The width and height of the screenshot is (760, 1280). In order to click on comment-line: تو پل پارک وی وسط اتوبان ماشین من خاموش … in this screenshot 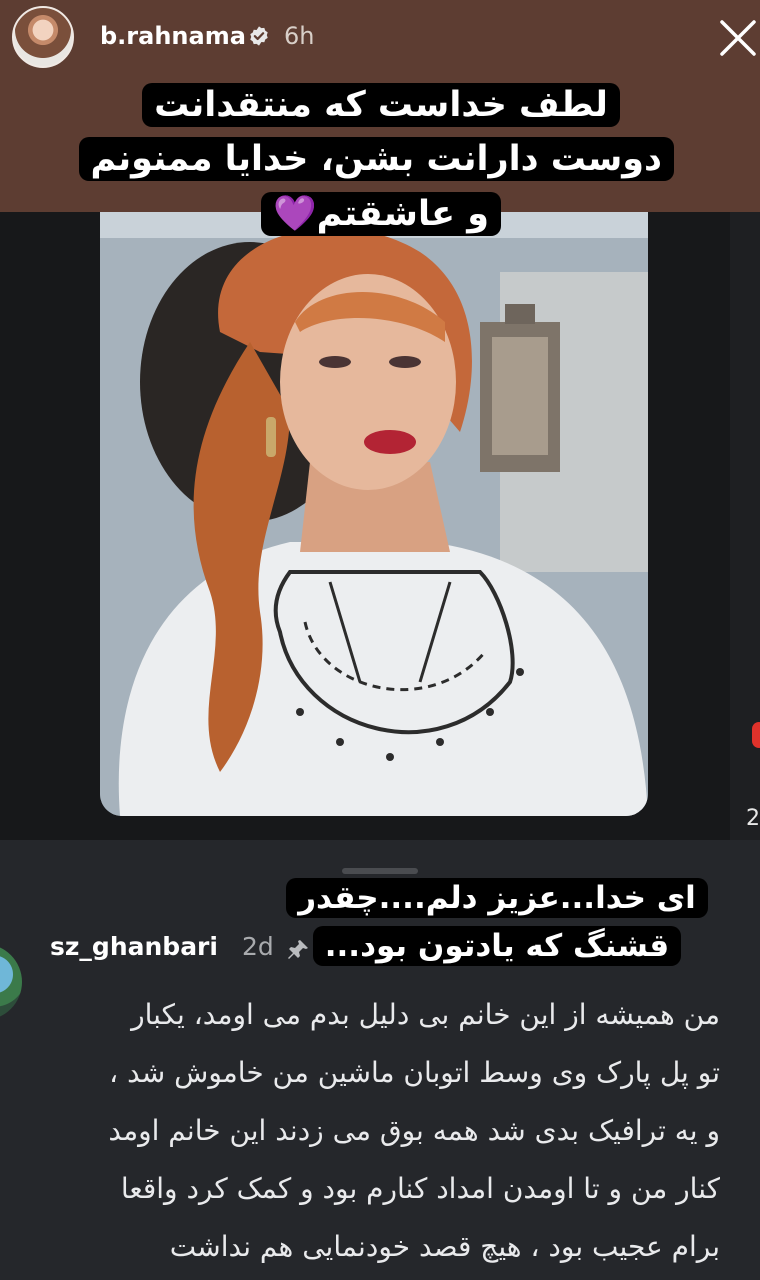, I will do `click(414, 1072)`.